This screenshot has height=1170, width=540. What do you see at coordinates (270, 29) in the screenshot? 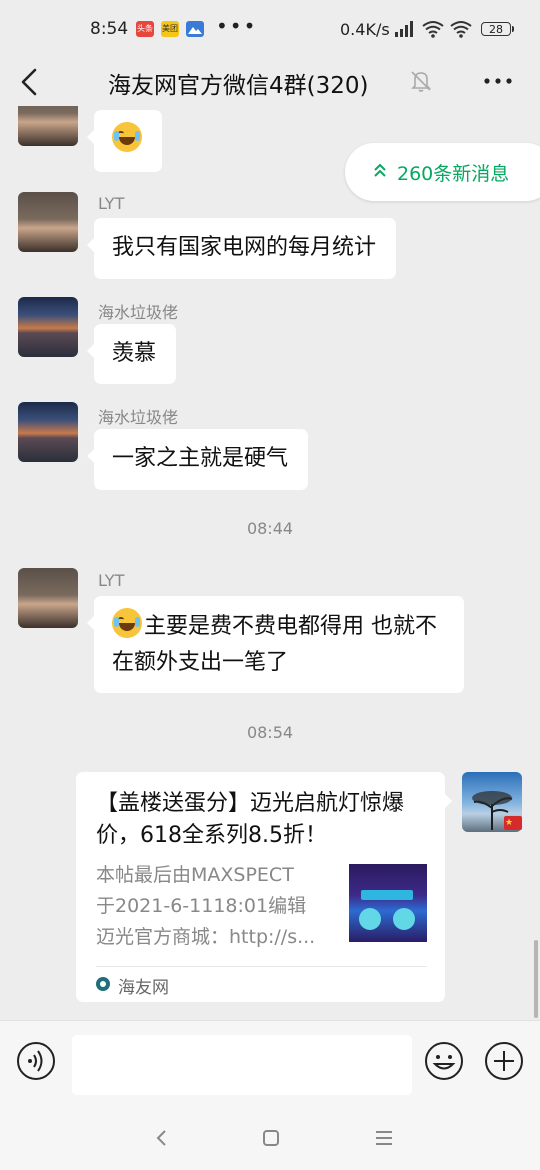
I see `status-bar: 8:54 头条 美团 ••• 0.4K/s 28` at bounding box center [270, 29].